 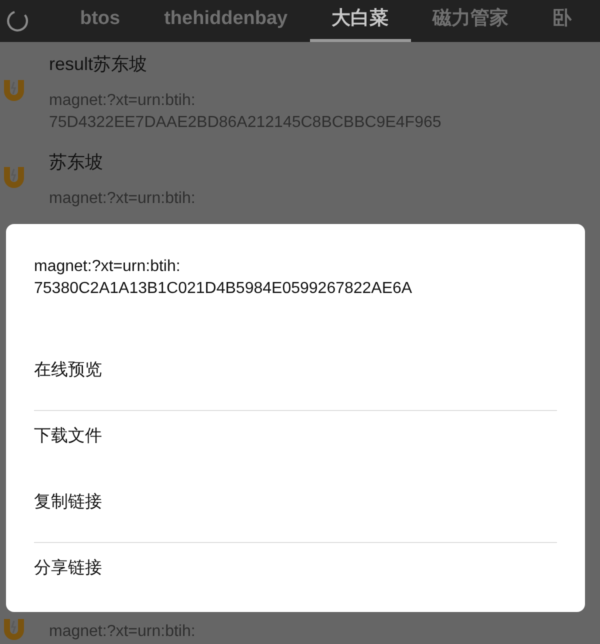 What do you see at coordinates (76, 162) in the screenshot?
I see `result-title: 苏东坡` at bounding box center [76, 162].